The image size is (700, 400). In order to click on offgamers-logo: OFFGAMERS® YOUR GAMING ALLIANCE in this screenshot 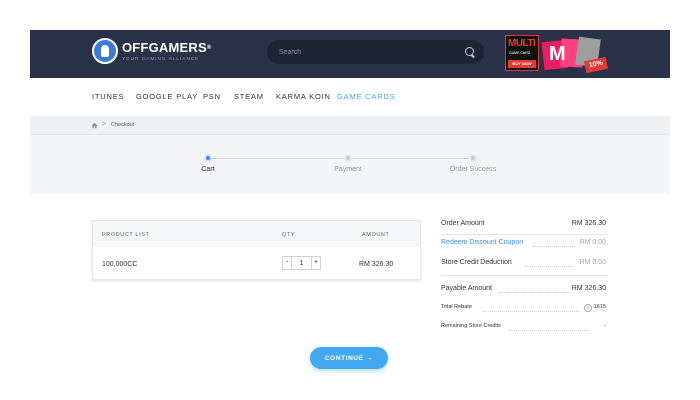, I will do `click(151, 51)`.